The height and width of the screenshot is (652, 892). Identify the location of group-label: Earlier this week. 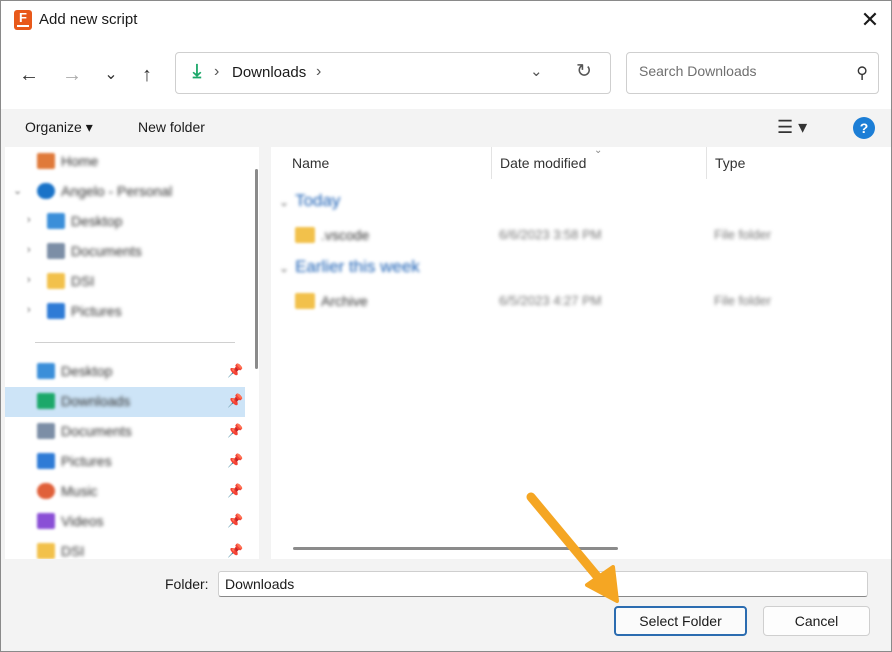
(357, 266).